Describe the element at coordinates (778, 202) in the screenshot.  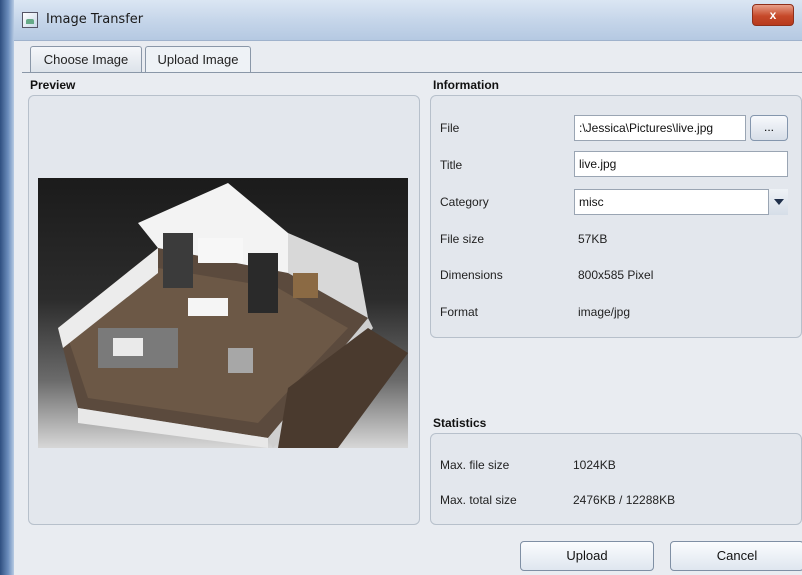
I see `chevron-down-icon` at that location.